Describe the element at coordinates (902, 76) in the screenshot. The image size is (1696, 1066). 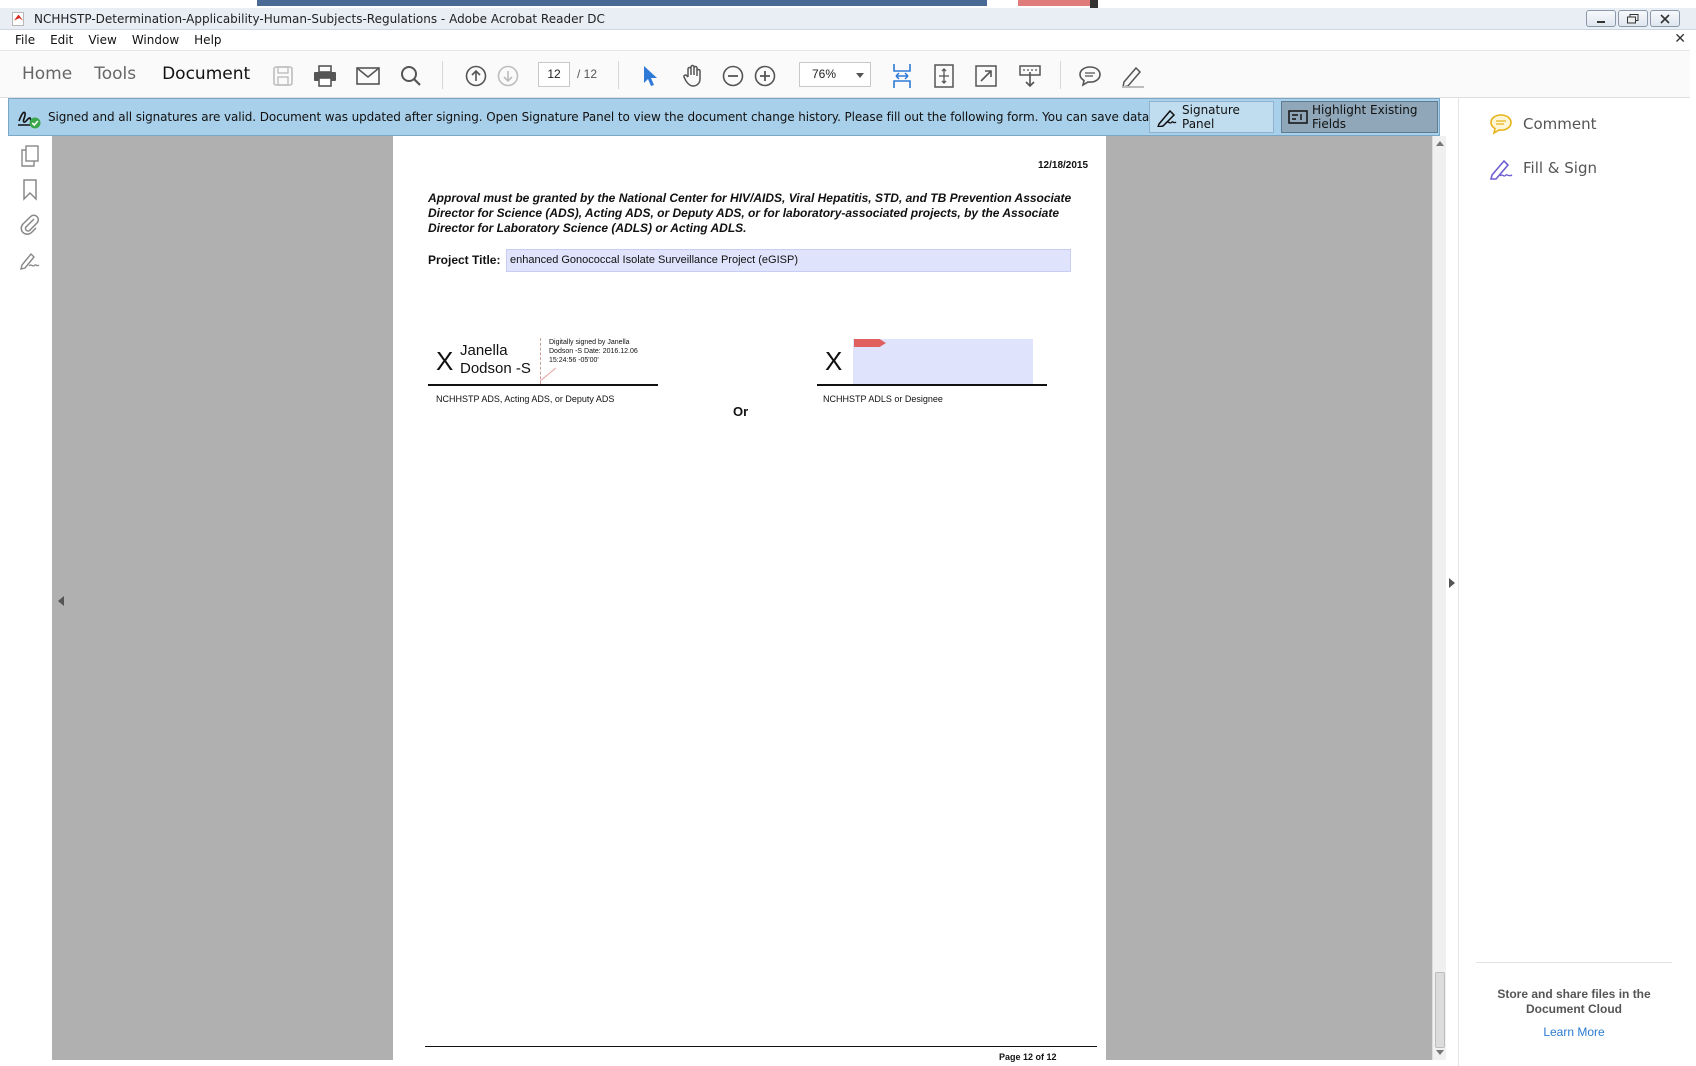
I see `fit-width-icon` at that location.